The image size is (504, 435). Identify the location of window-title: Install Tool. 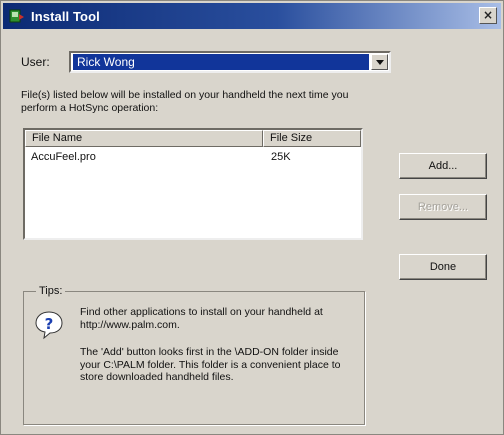
(65, 16).